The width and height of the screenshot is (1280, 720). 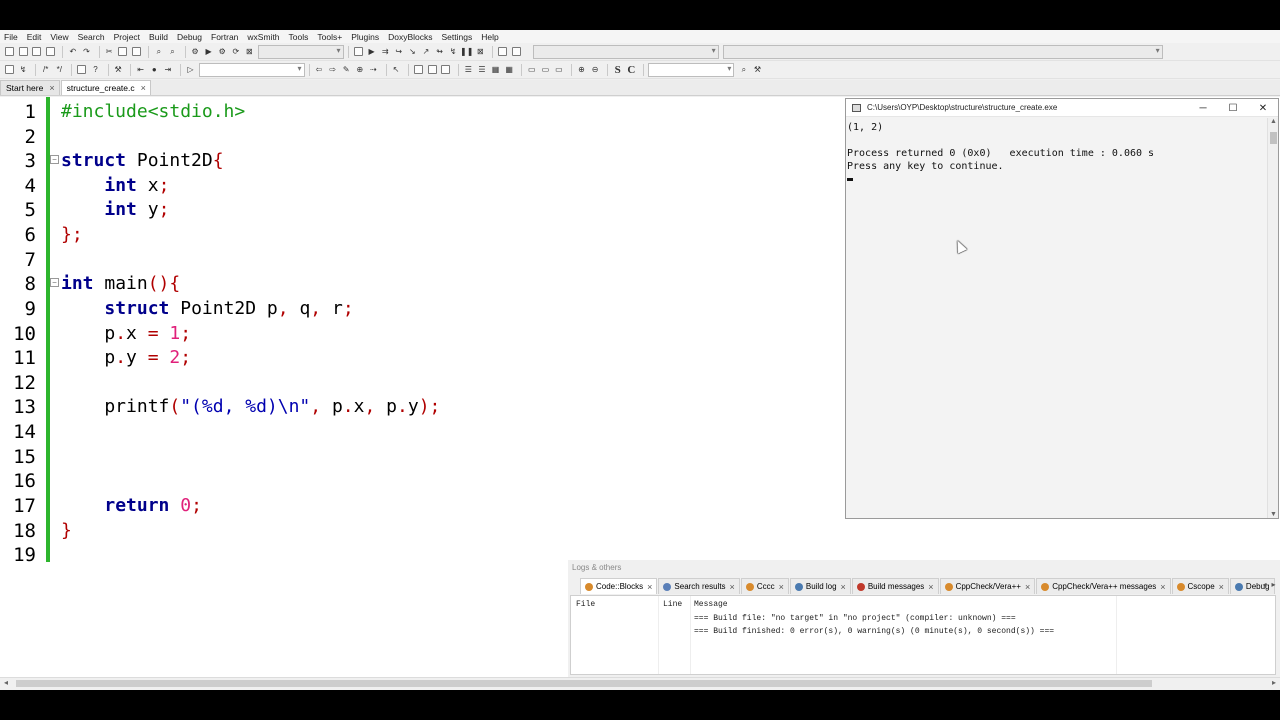 What do you see at coordinates (105, 87) in the screenshot?
I see `tab-structure-create: structure_create.c ×` at bounding box center [105, 87].